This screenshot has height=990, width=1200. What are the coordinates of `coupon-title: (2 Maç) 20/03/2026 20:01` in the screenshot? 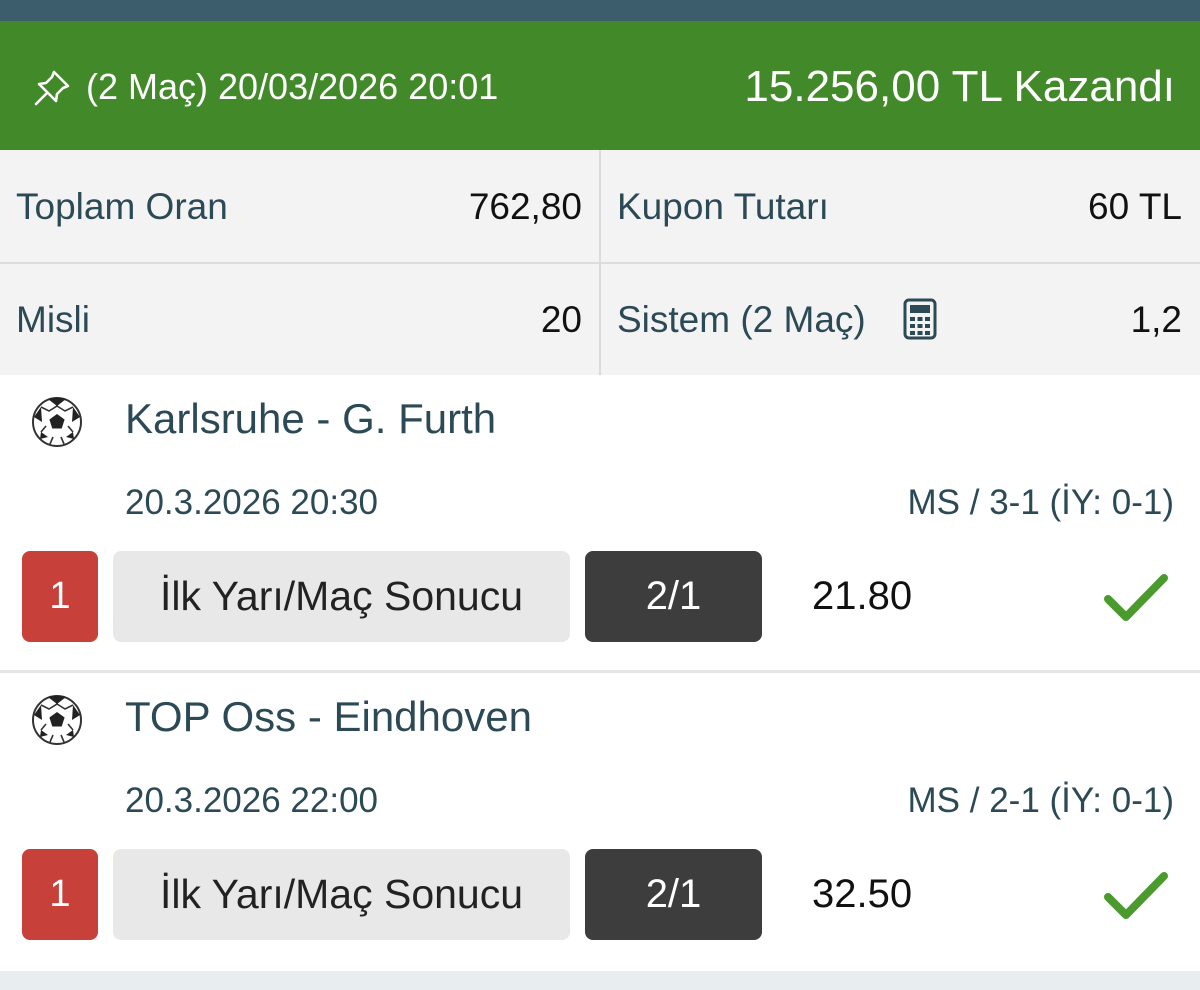 It's located at (292, 86).